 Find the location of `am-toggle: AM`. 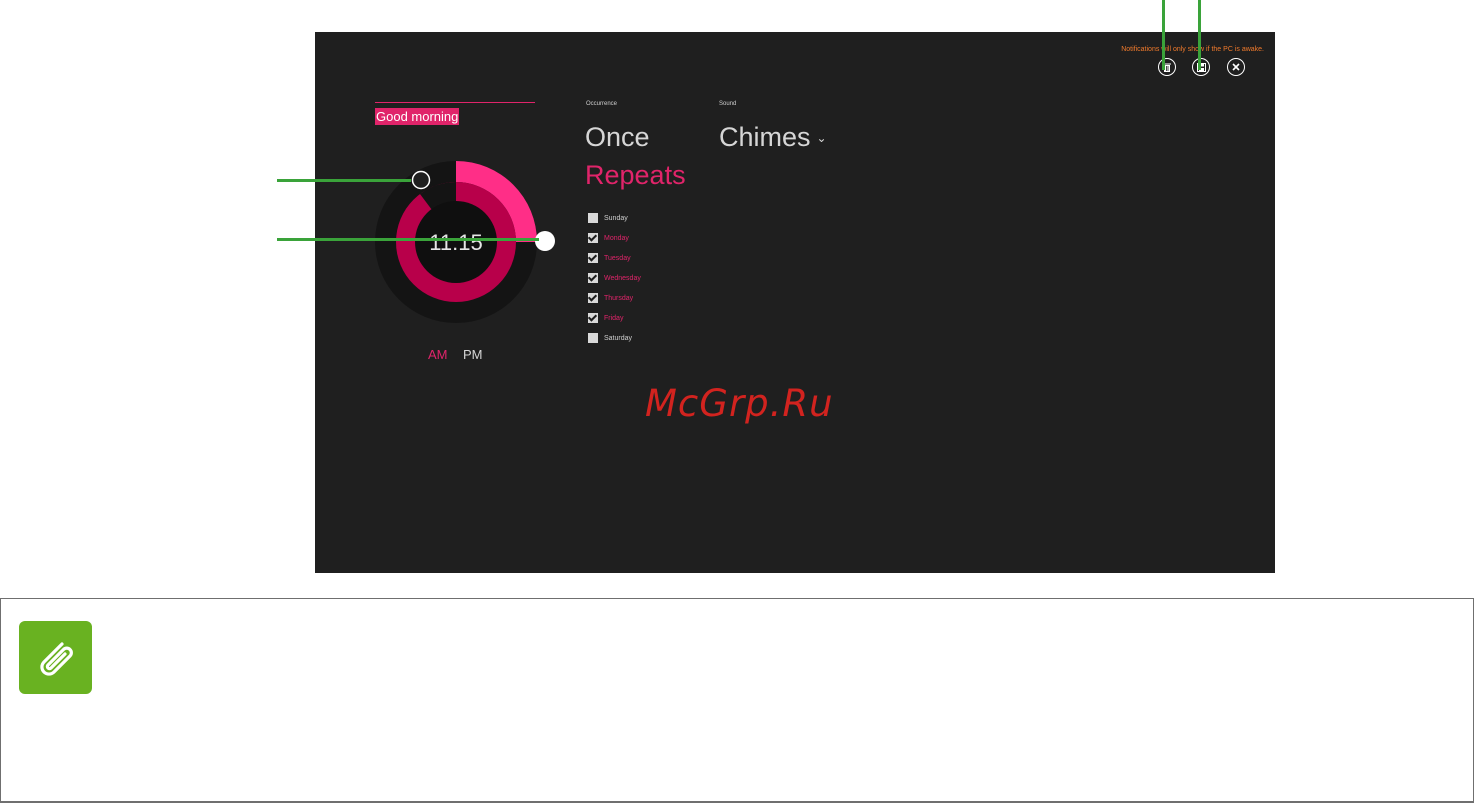

am-toggle: AM is located at coordinates (438, 354).